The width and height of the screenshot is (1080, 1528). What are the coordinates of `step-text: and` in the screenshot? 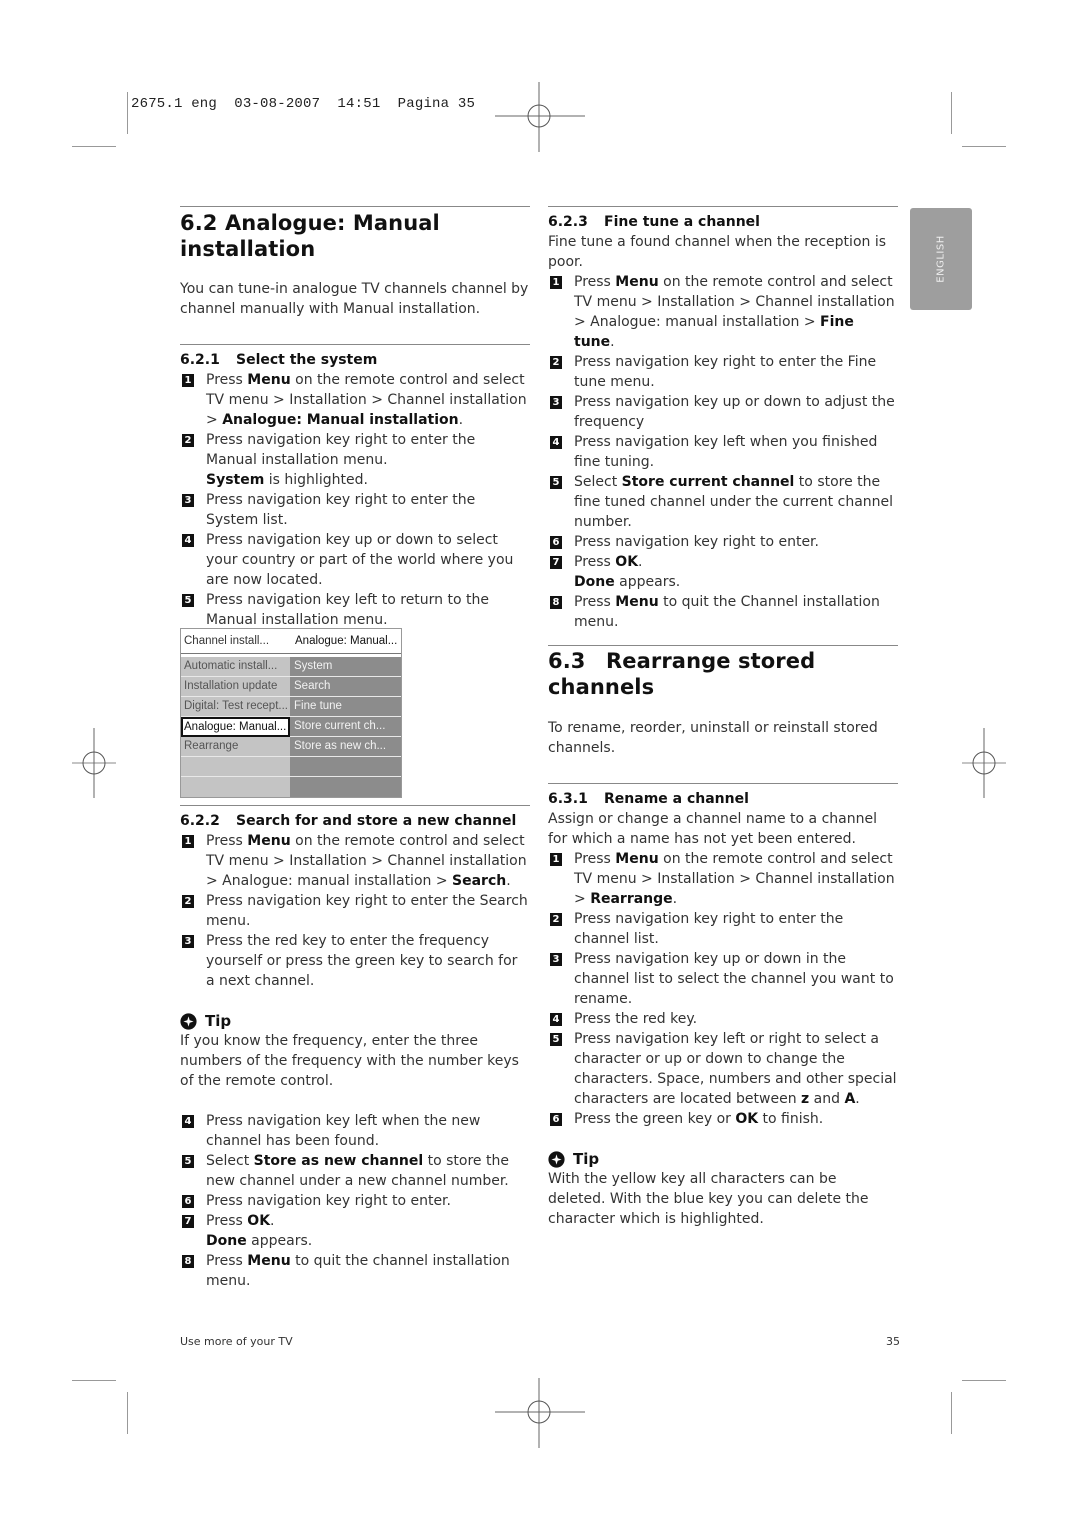 It's located at (827, 1099).